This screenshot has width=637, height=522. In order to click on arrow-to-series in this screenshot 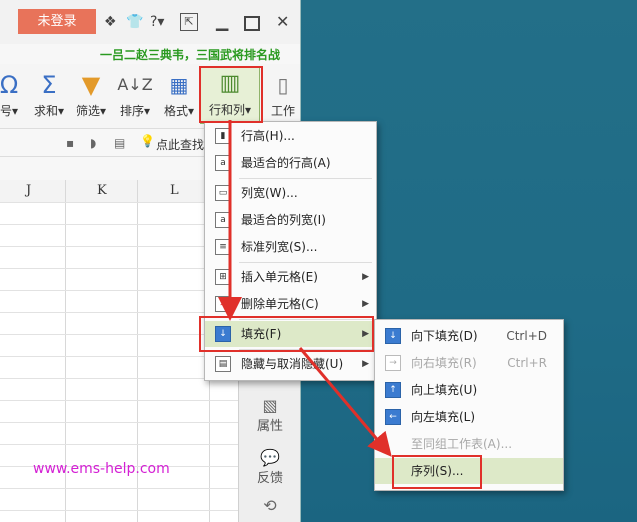, I will do `click(345, 402)`.